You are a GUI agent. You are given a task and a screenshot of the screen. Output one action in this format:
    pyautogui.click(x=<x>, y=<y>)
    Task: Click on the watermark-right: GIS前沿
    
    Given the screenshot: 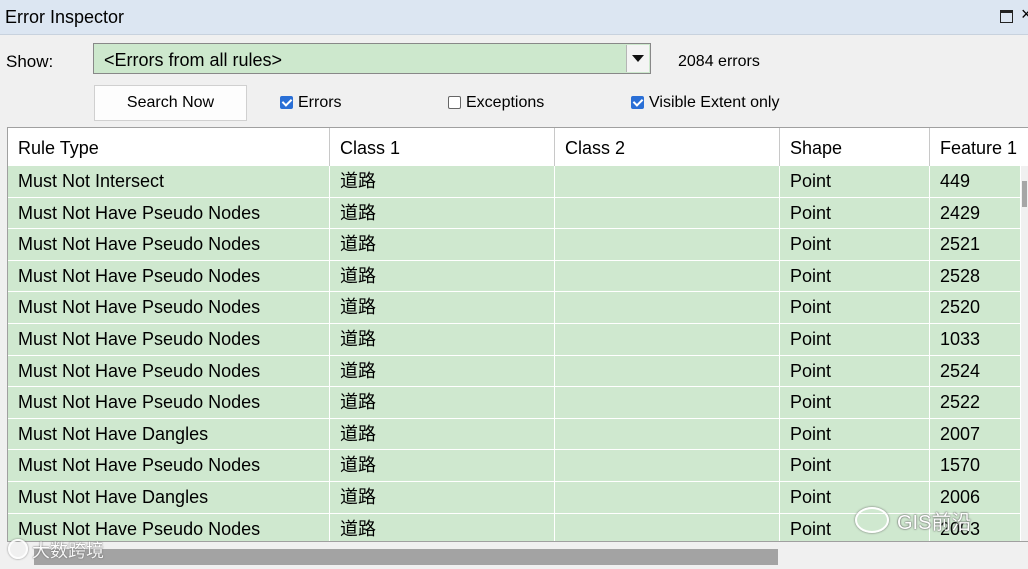 What is the action you would take?
    pyautogui.click(x=913, y=520)
    